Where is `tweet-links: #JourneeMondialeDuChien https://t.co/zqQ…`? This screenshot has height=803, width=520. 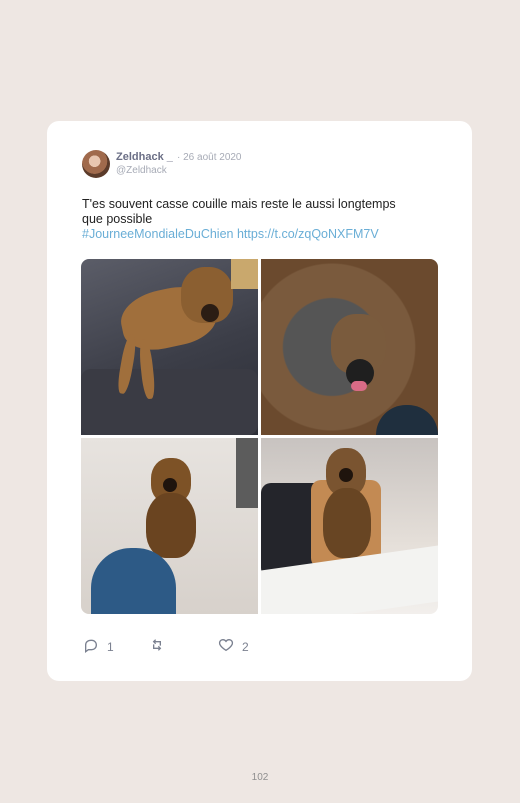 tweet-links: #JourneeMondialeDuChien https://t.co/zqQ… is located at coordinates (262, 234).